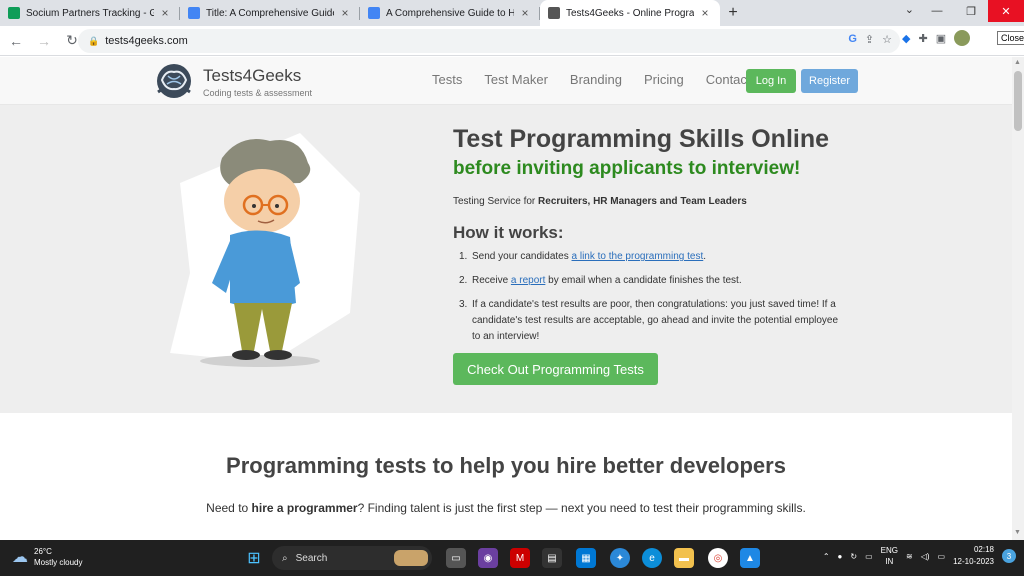 The height and width of the screenshot is (576, 1024). I want to click on region-code: IN, so click(889, 561).